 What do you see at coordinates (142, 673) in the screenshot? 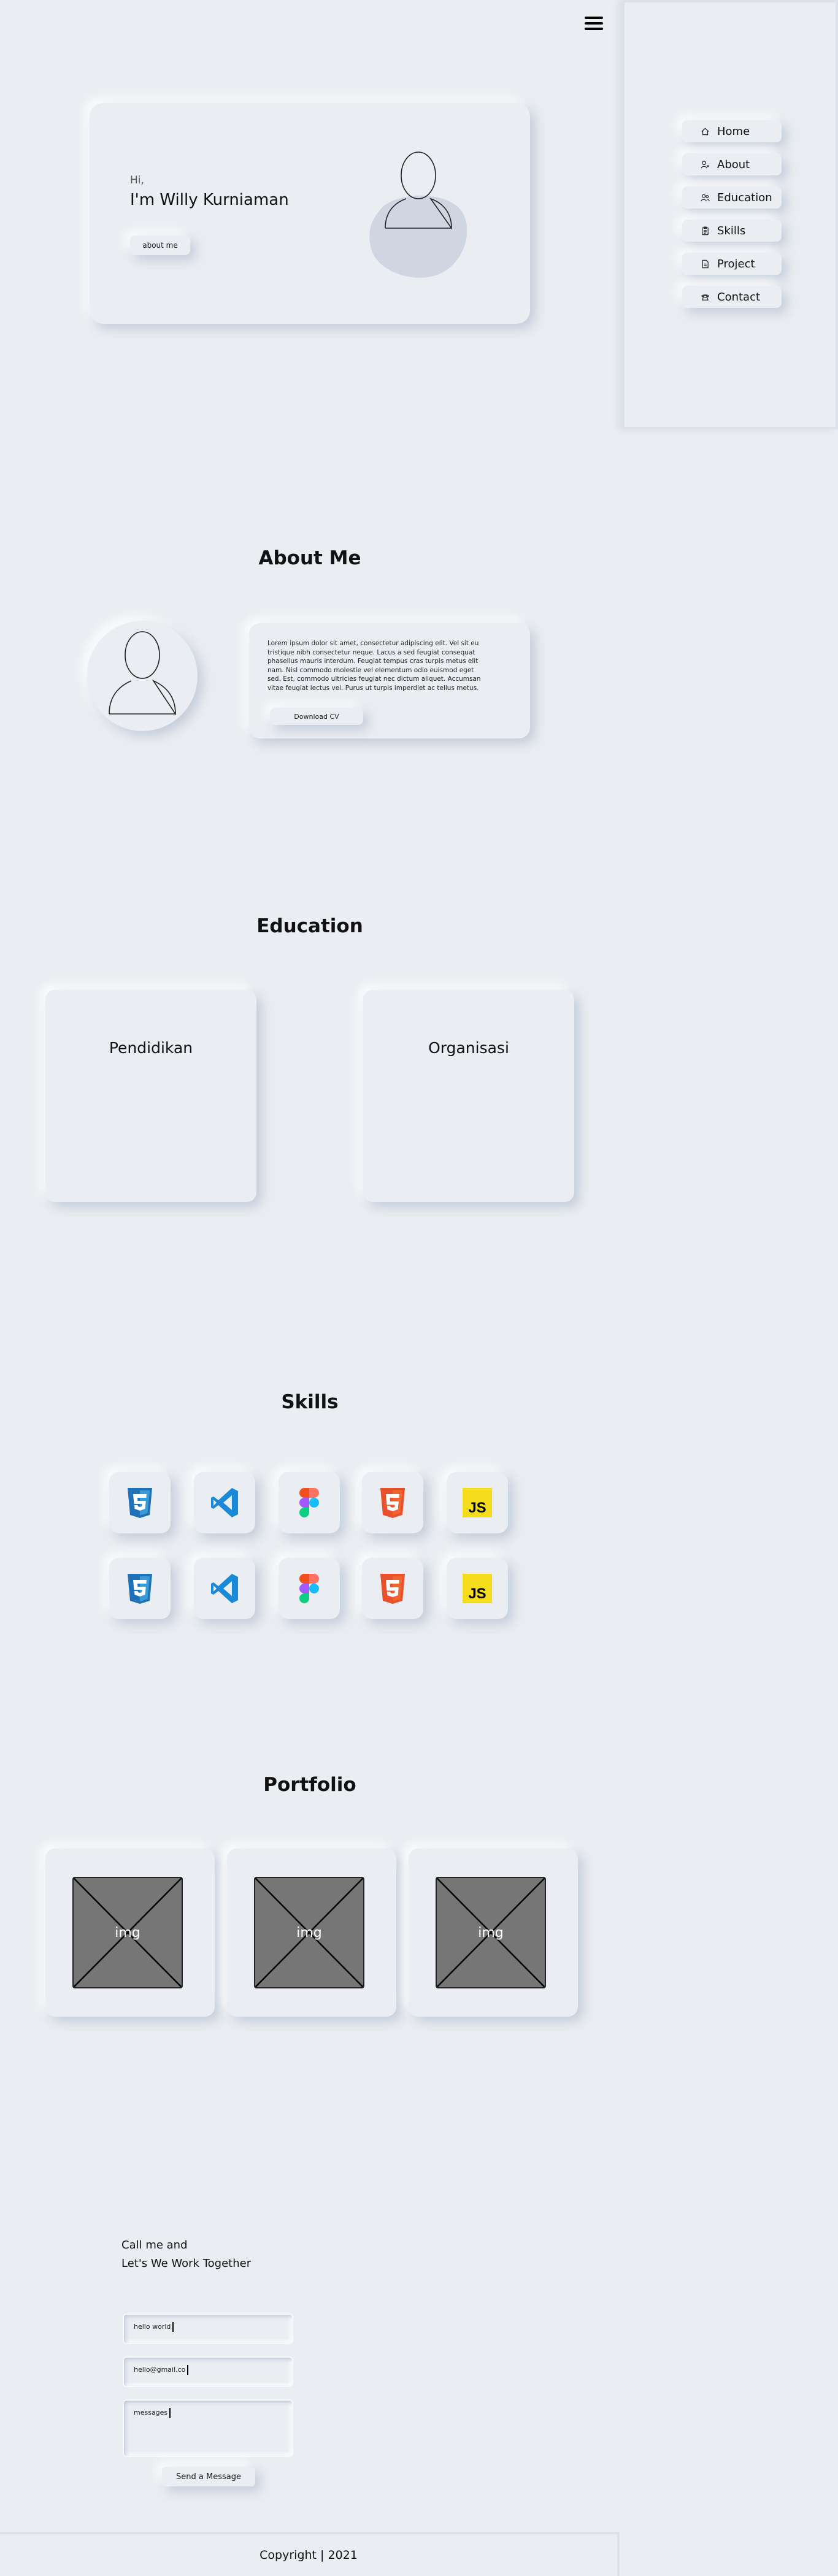
I see `user-silhouette-icon` at bounding box center [142, 673].